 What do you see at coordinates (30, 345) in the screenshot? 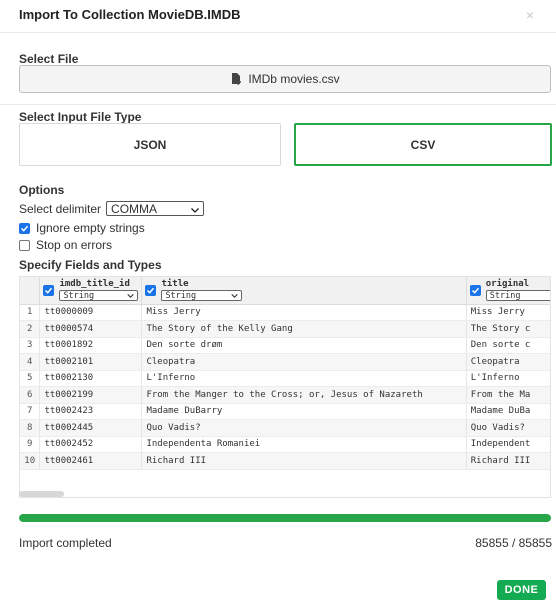
I see `row-number: 3` at bounding box center [30, 345].